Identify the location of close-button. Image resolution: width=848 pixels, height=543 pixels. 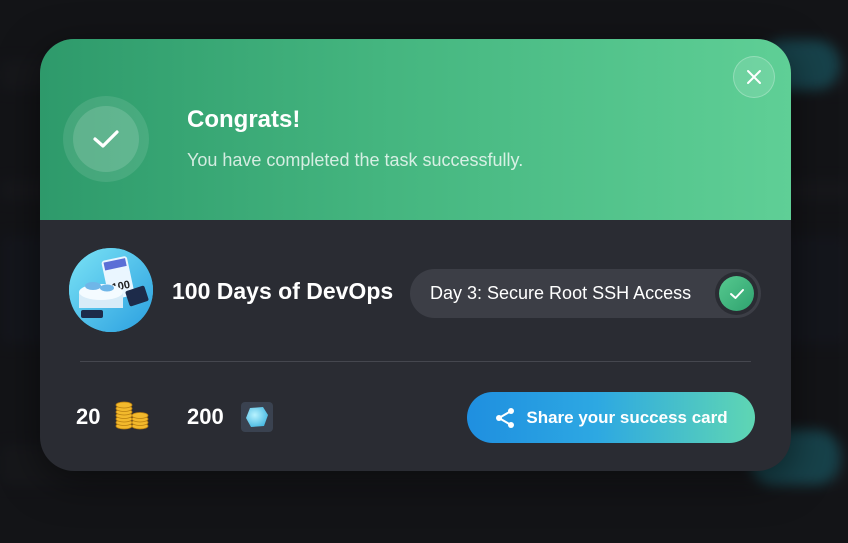
(754, 77).